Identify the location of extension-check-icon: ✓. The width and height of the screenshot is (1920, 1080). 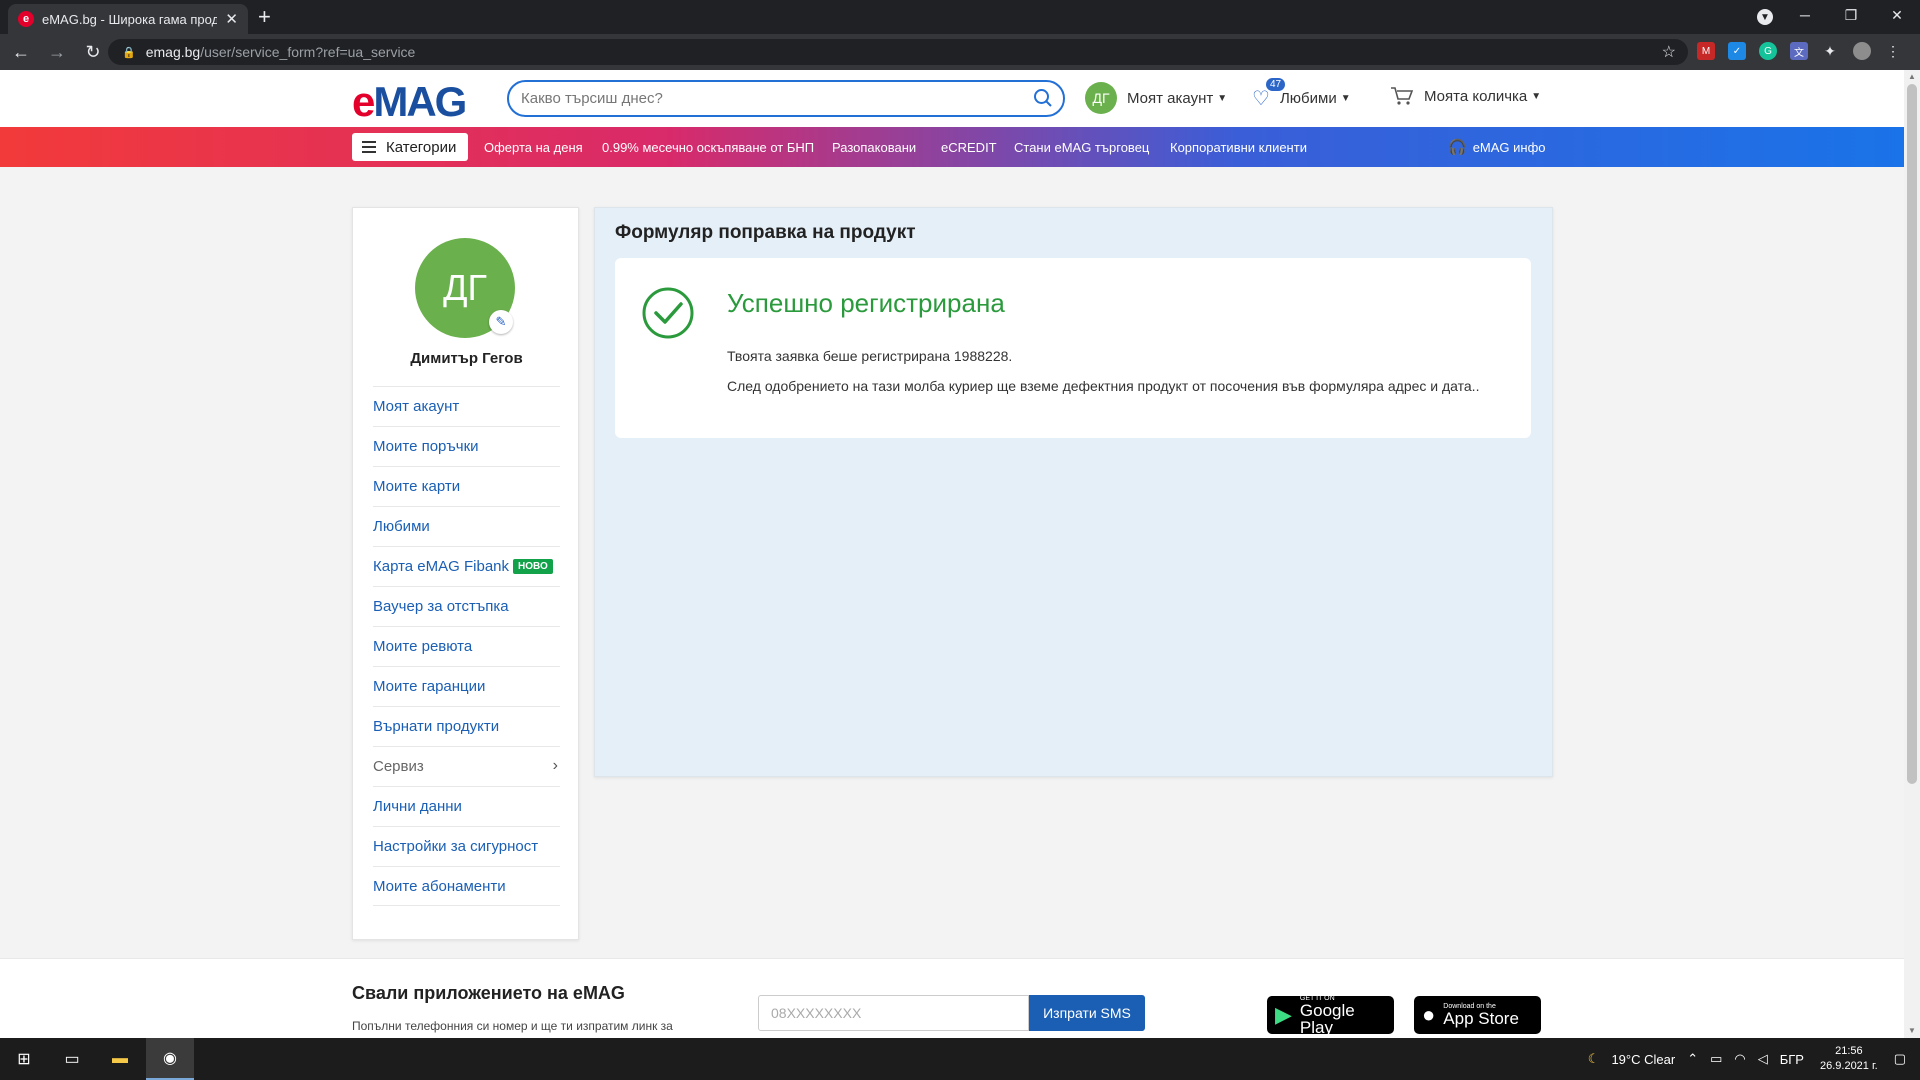
(1737, 51).